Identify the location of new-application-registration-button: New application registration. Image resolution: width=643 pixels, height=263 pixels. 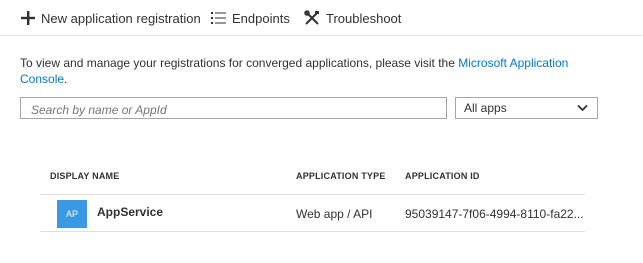
(110, 18).